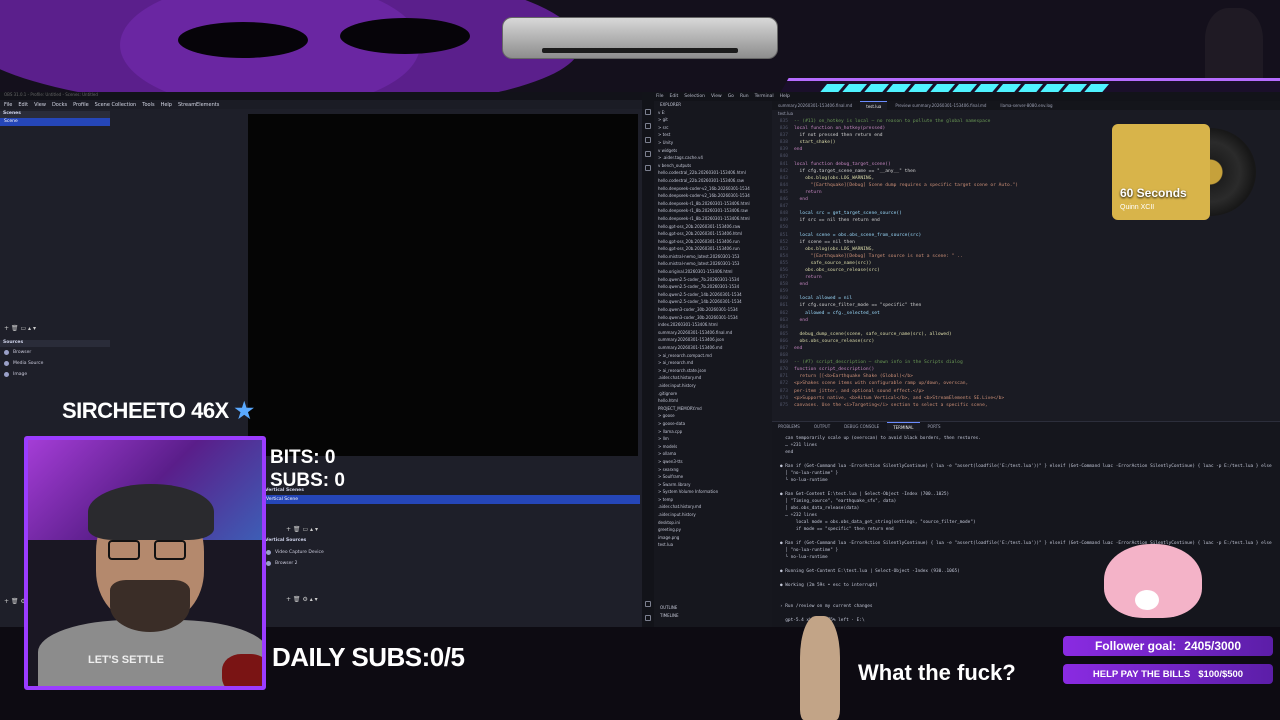 The height and width of the screenshot is (720, 1280). Describe the element at coordinates (713, 409) in the screenshot. I see `explorer-item: PROJECT_MEMORY.md` at that location.